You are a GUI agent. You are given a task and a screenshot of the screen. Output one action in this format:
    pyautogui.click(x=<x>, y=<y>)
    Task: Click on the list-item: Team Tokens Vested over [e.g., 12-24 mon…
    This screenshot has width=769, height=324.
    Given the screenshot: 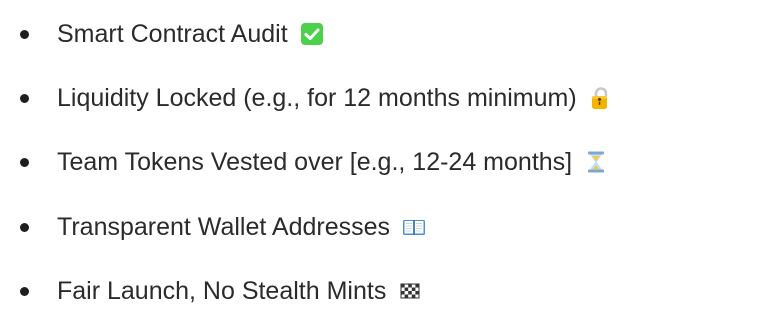 What is the action you would take?
    pyautogui.click(x=384, y=162)
    